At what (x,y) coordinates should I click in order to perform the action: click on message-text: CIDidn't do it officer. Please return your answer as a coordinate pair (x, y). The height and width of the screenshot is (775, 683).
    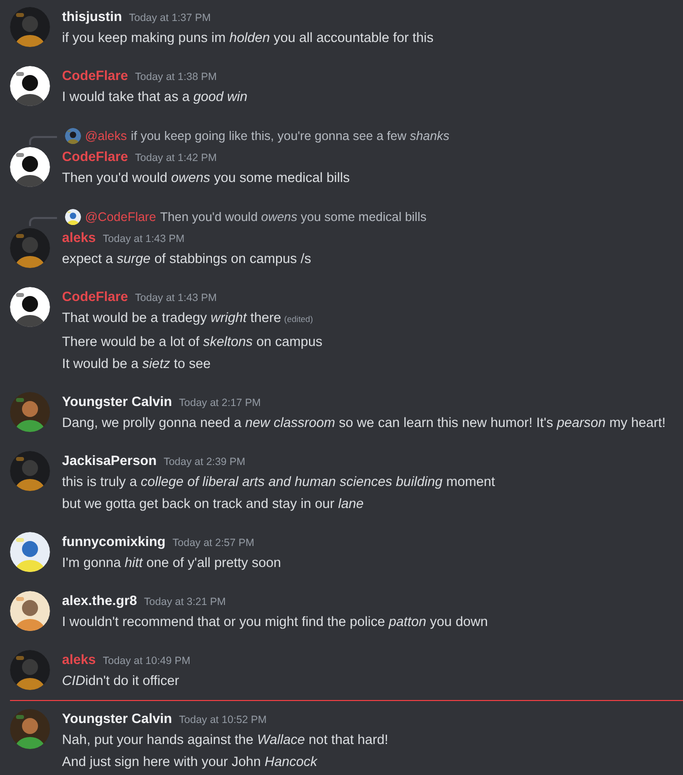
    Looking at the image, I should click on (121, 680).